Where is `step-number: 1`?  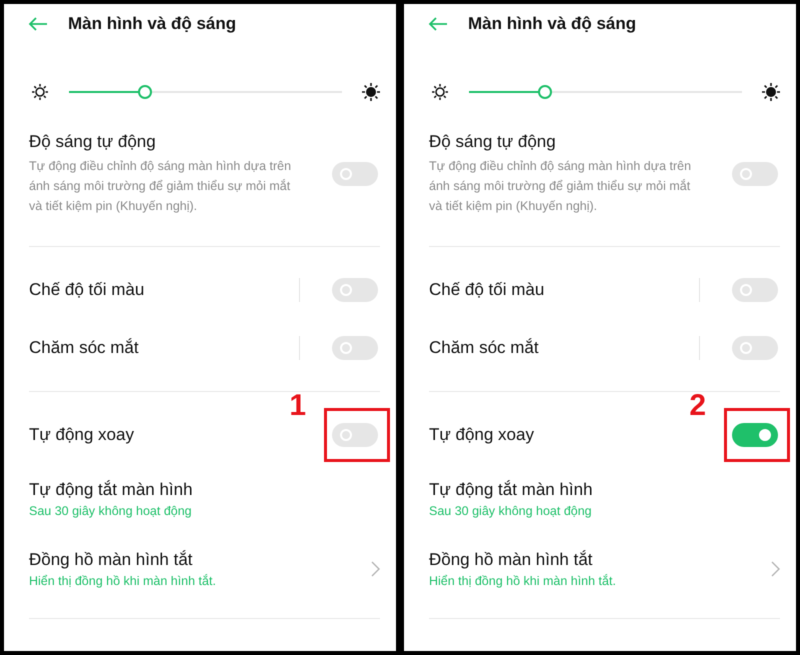 step-number: 1 is located at coordinates (297, 406).